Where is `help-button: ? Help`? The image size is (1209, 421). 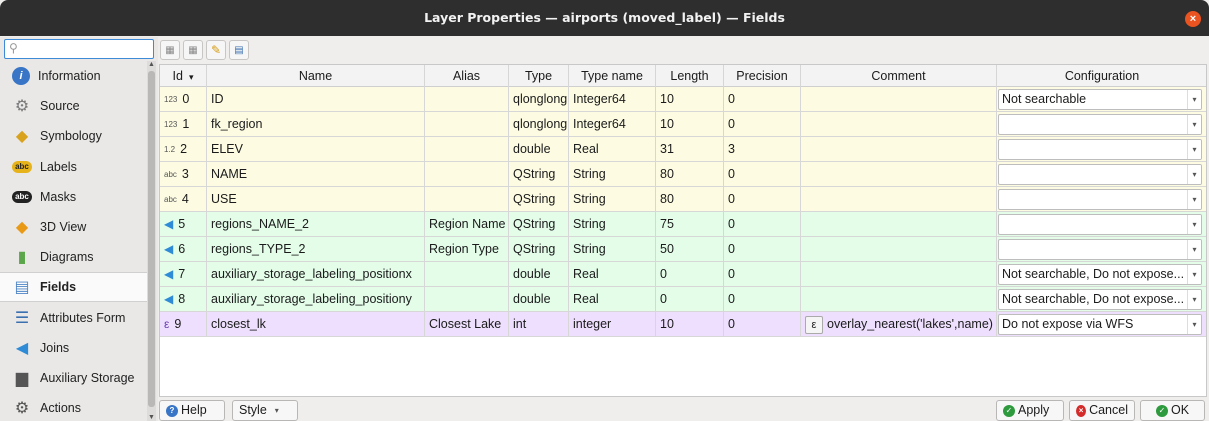 help-button: ? Help is located at coordinates (192, 410).